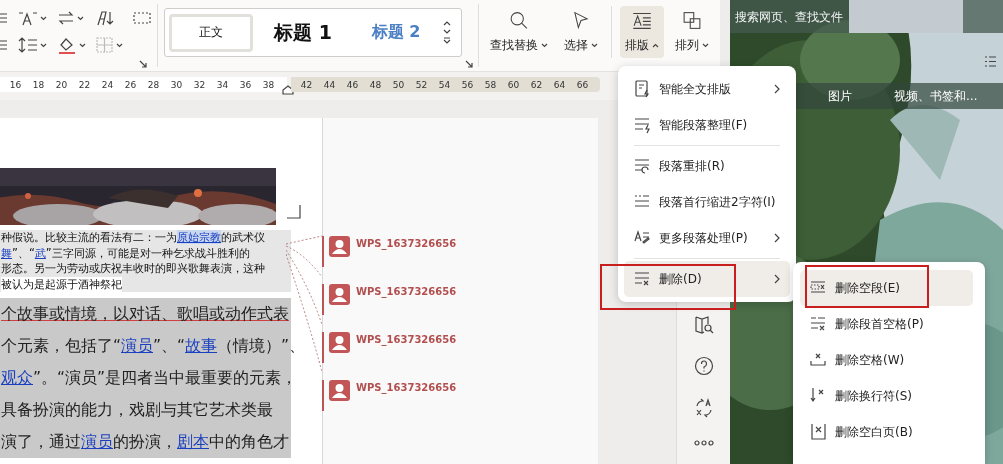 Image resolution: width=1003 pixels, height=464 pixels. I want to click on menu-item: 智能段落整理(F), so click(707, 125).